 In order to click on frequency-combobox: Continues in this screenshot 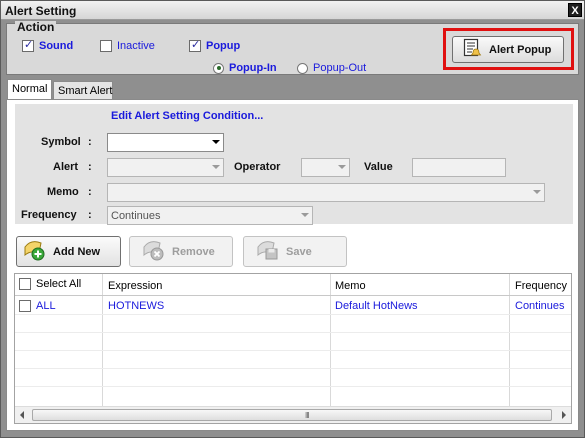, I will do `click(210, 215)`.